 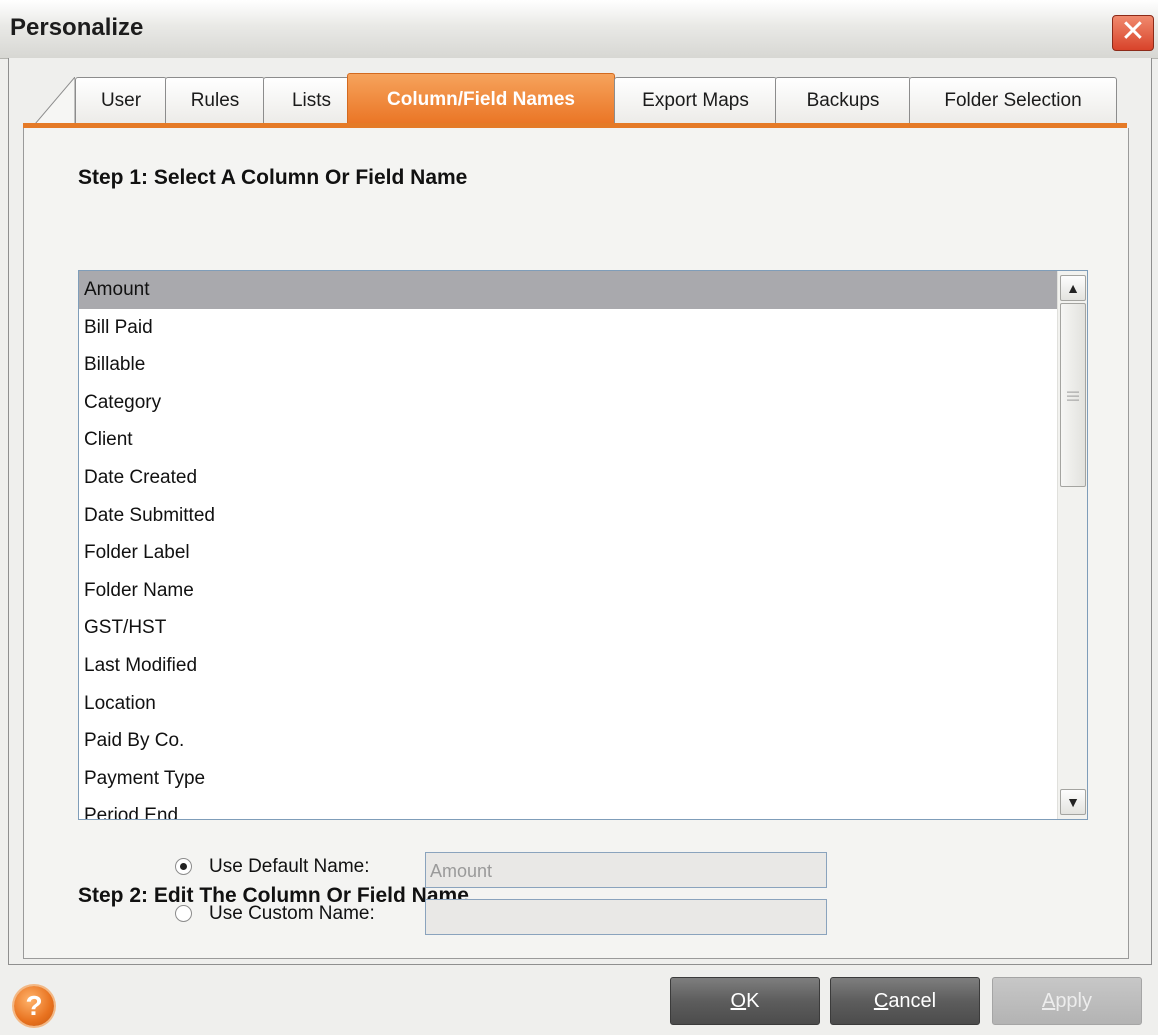 I want to click on list-item: Period End, so click(x=583, y=808).